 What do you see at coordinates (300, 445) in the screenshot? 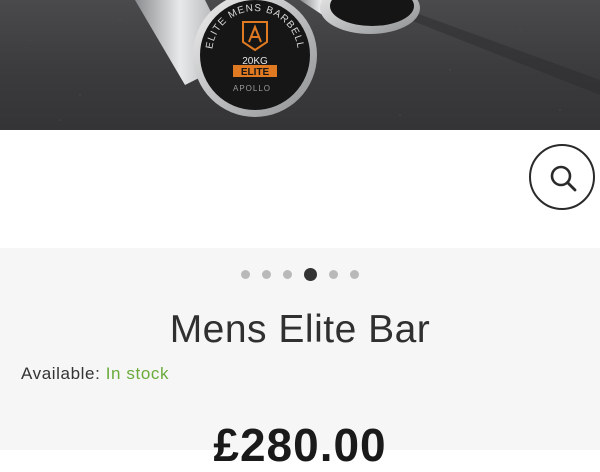
I see `product-price: £280.00` at bounding box center [300, 445].